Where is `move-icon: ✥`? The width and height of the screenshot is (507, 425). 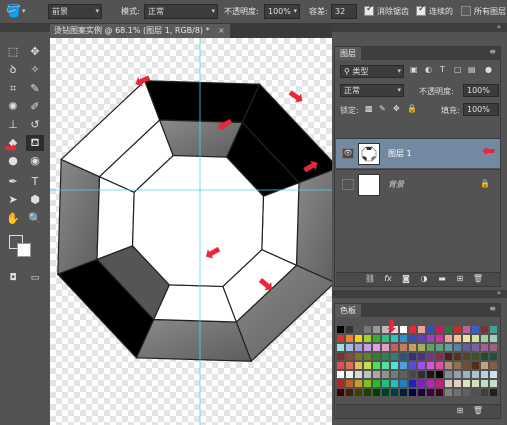 move-icon: ✥ is located at coordinates (35, 52).